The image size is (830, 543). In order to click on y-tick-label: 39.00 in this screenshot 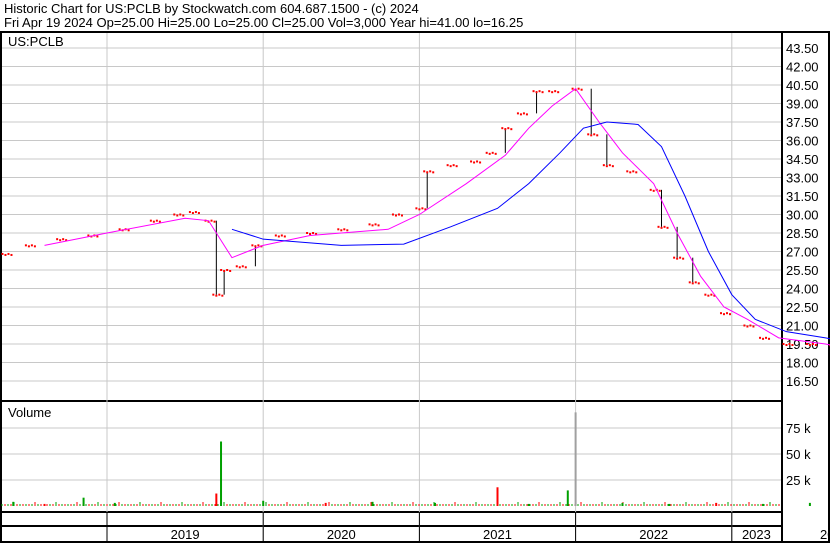, I will do `click(802, 104)`.